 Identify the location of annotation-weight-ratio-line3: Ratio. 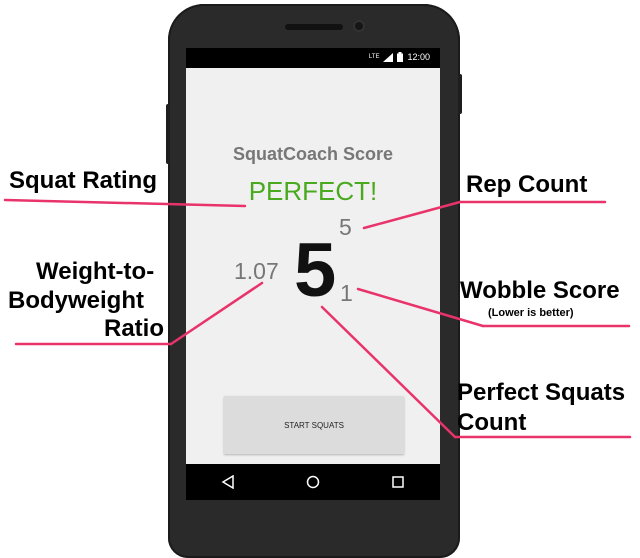
(134, 328).